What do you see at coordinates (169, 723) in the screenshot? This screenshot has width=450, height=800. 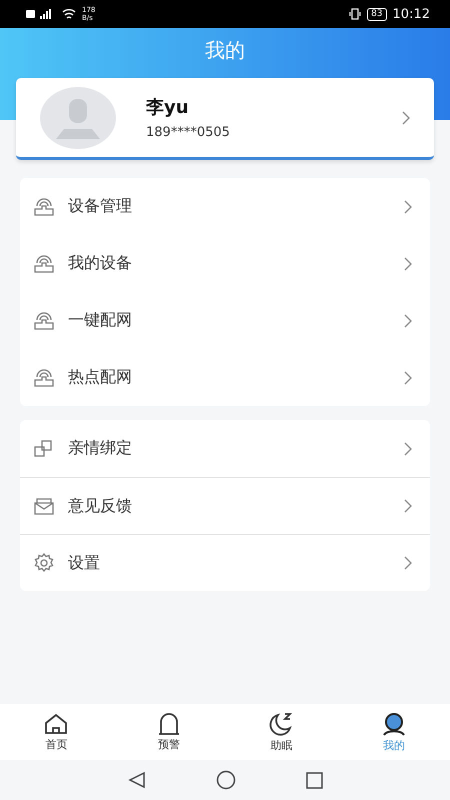 I see `arch-icon` at bounding box center [169, 723].